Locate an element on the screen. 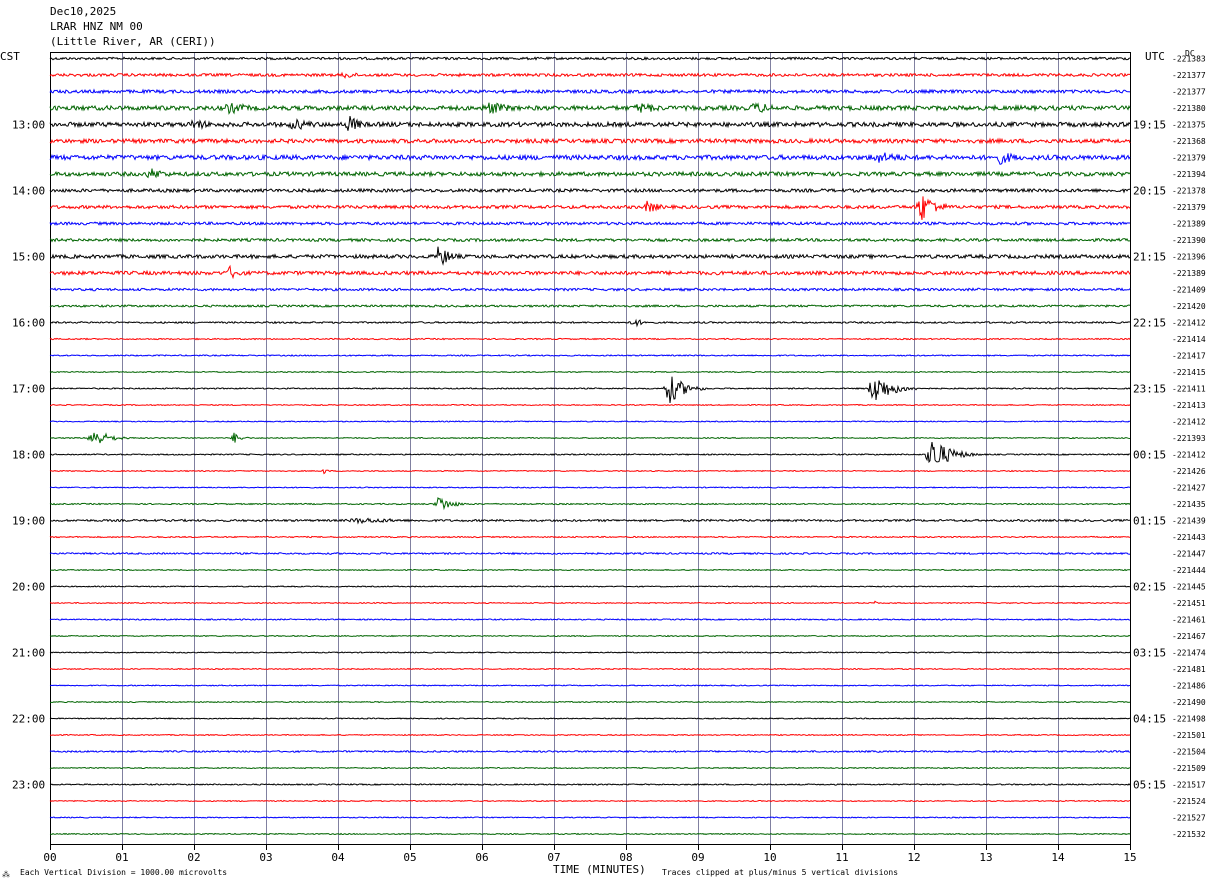  dc-offset-label: -221415 is located at coordinates (1189, 372).